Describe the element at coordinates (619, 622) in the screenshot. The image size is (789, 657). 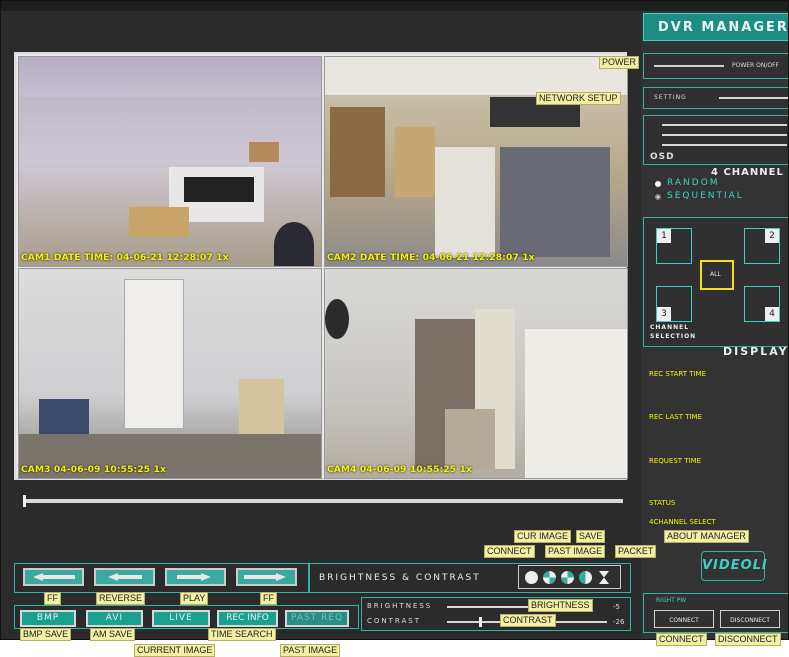
I see `contrast-value: -26` at that location.